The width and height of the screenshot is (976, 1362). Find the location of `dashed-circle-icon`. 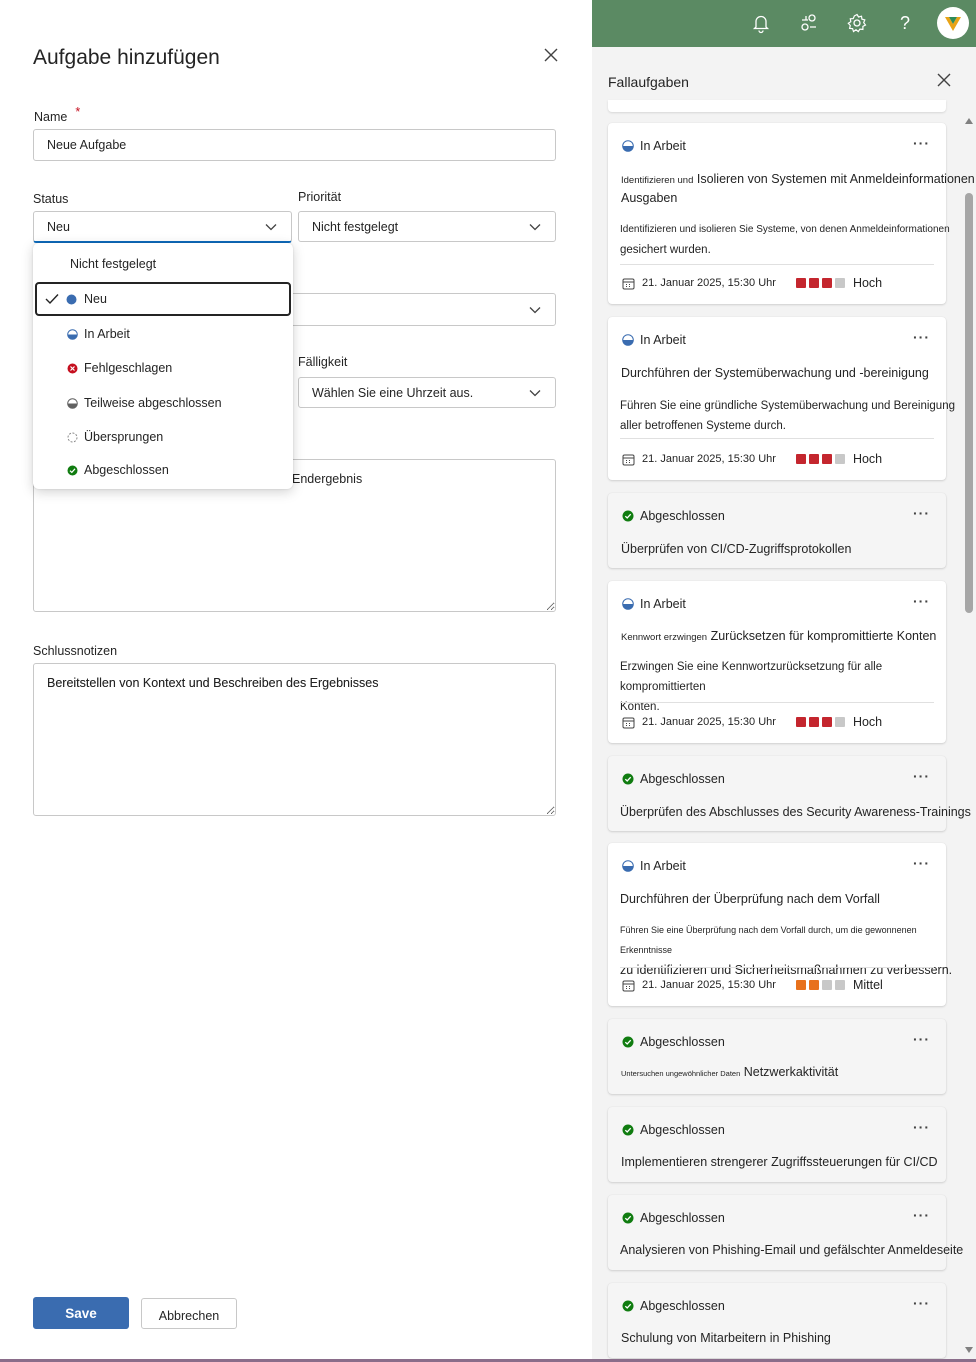

dashed-circle-icon is located at coordinates (72, 437).